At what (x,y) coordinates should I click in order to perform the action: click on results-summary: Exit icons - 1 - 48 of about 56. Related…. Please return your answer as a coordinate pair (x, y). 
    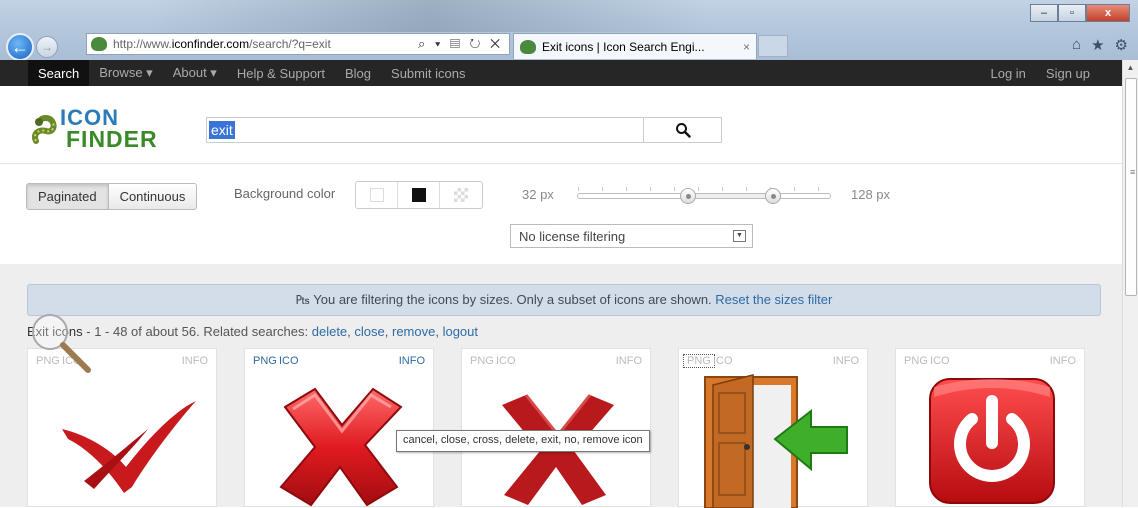
    Looking at the image, I should click on (252, 331).